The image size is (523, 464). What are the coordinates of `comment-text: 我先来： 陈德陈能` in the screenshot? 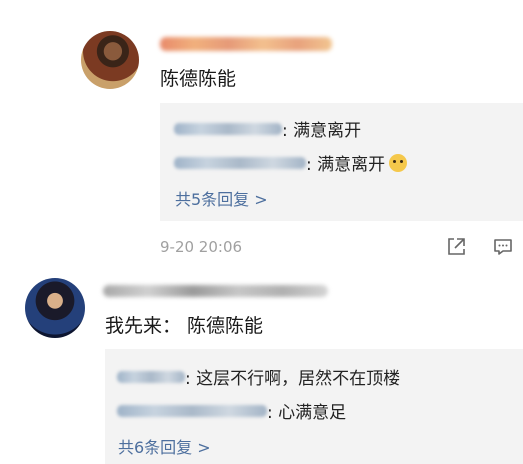 It's located at (184, 326).